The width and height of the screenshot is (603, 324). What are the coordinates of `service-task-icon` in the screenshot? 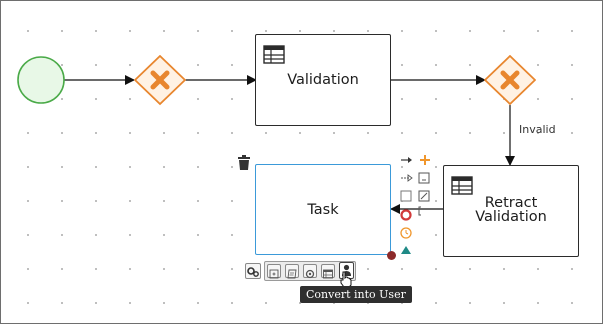 It's located at (310, 274).